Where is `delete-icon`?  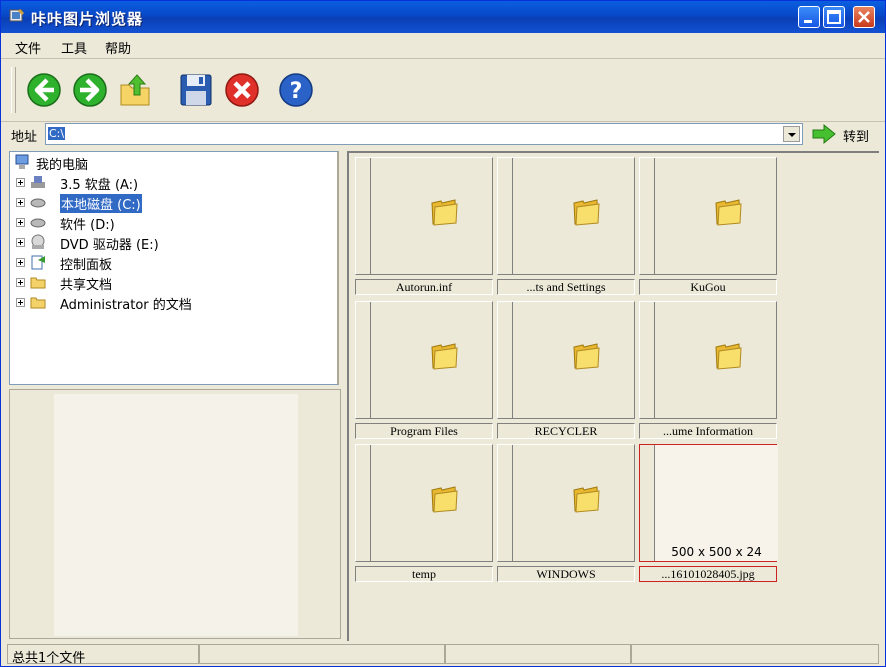
delete-icon is located at coordinates (242, 90).